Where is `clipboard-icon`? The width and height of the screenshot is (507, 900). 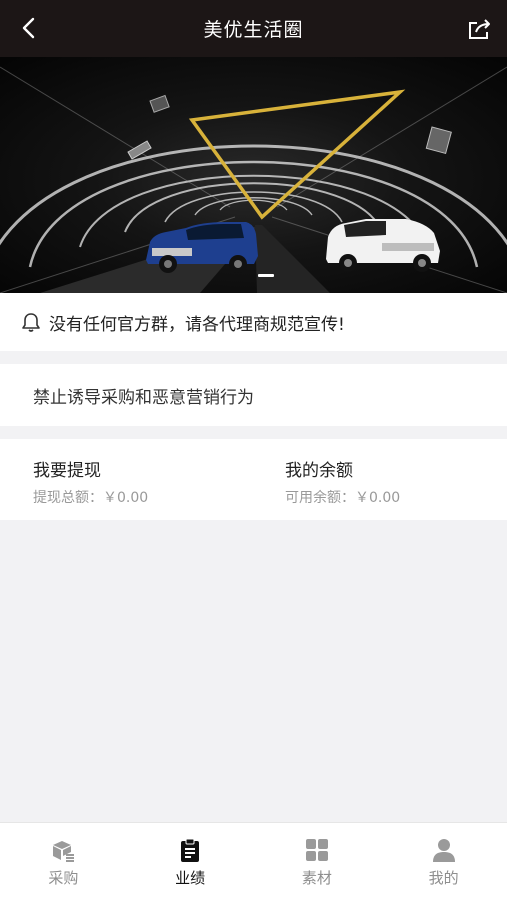 clipboard-icon is located at coordinates (190, 850).